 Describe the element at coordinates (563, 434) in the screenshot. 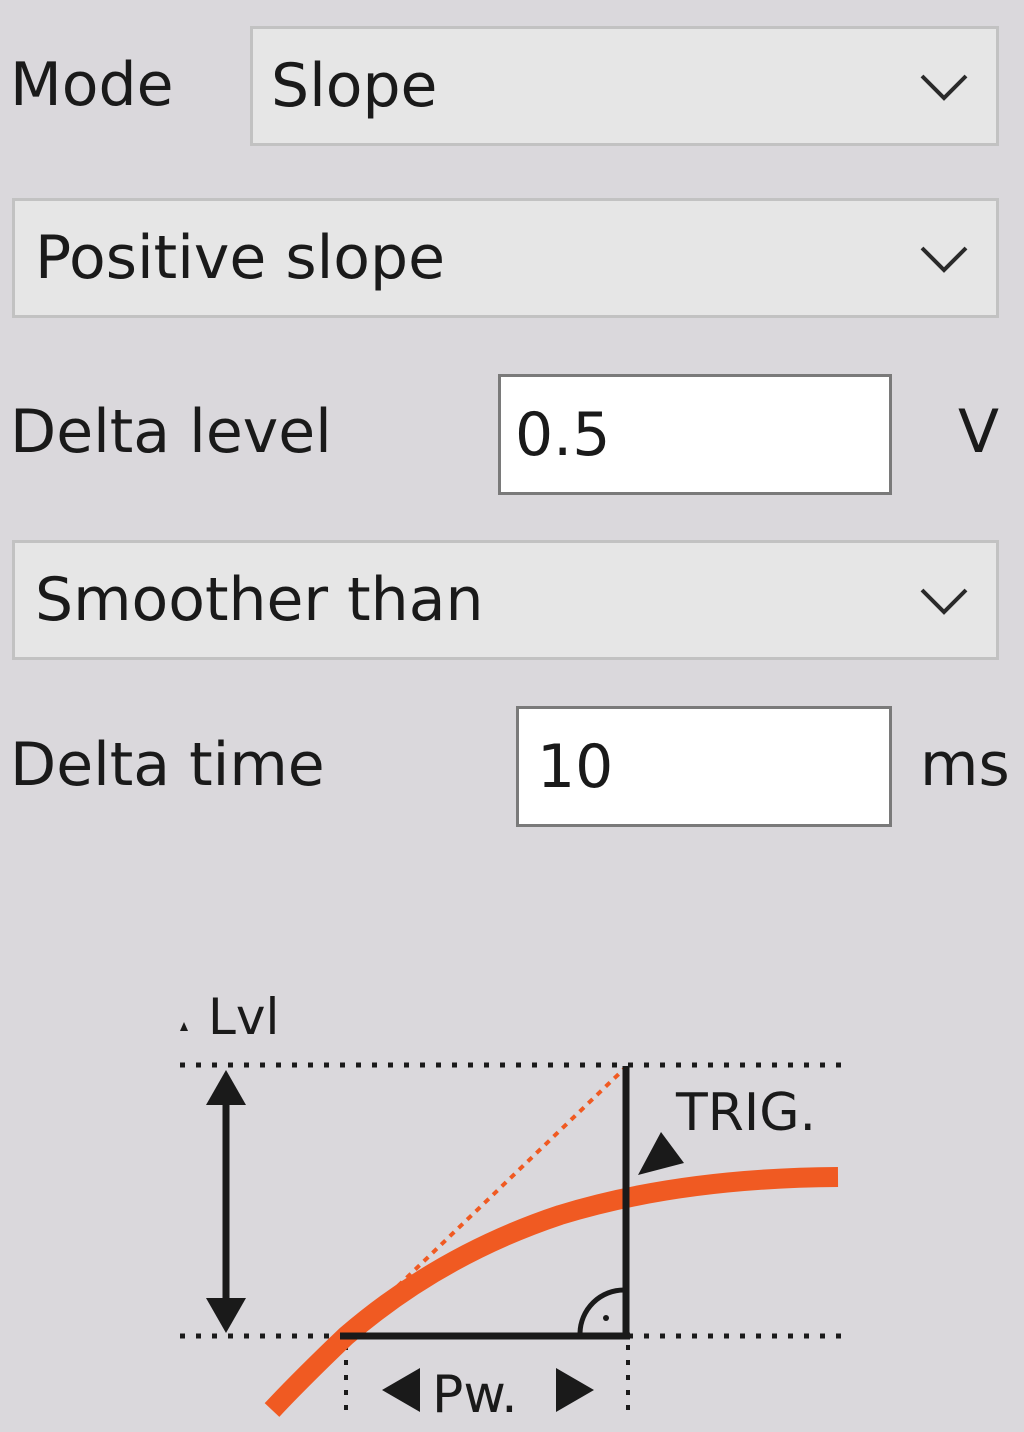

I see `delta-level-value: 0.5` at that location.